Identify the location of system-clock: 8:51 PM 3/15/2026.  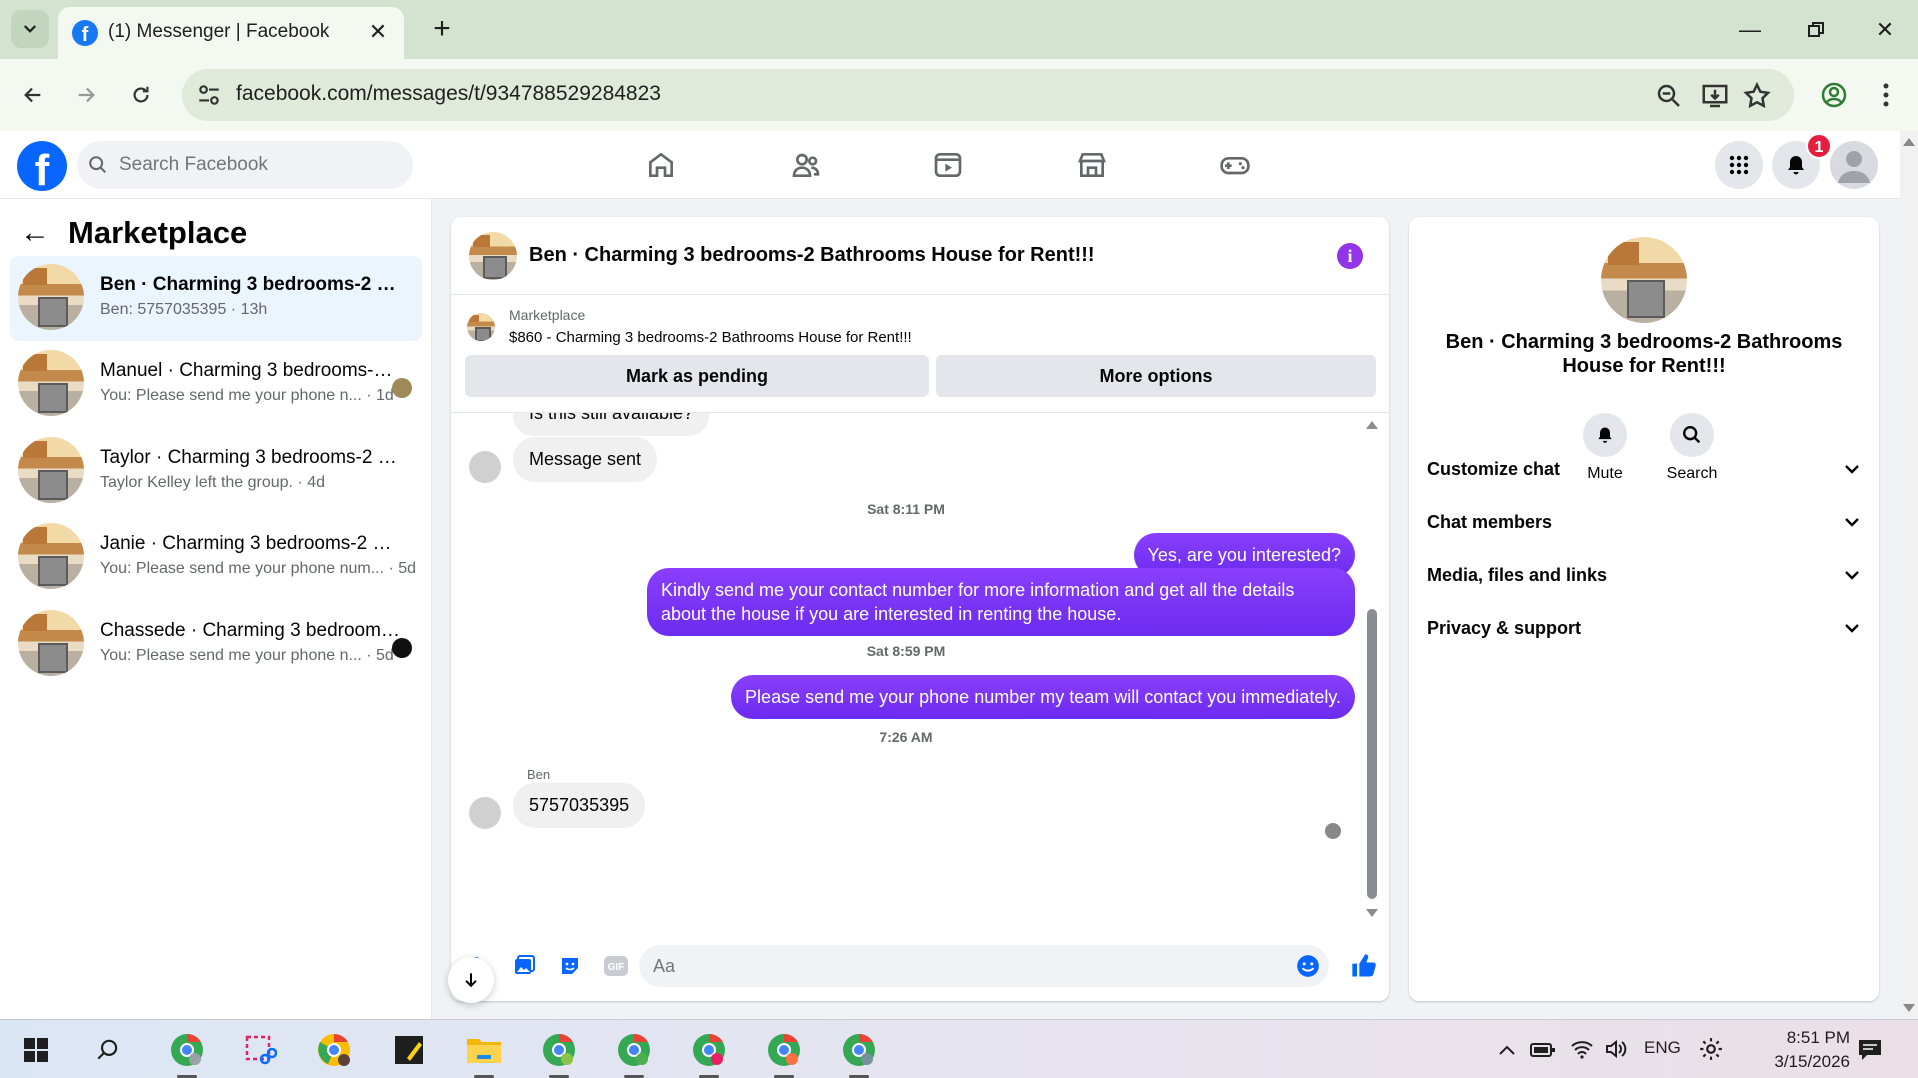
(1790, 1050).